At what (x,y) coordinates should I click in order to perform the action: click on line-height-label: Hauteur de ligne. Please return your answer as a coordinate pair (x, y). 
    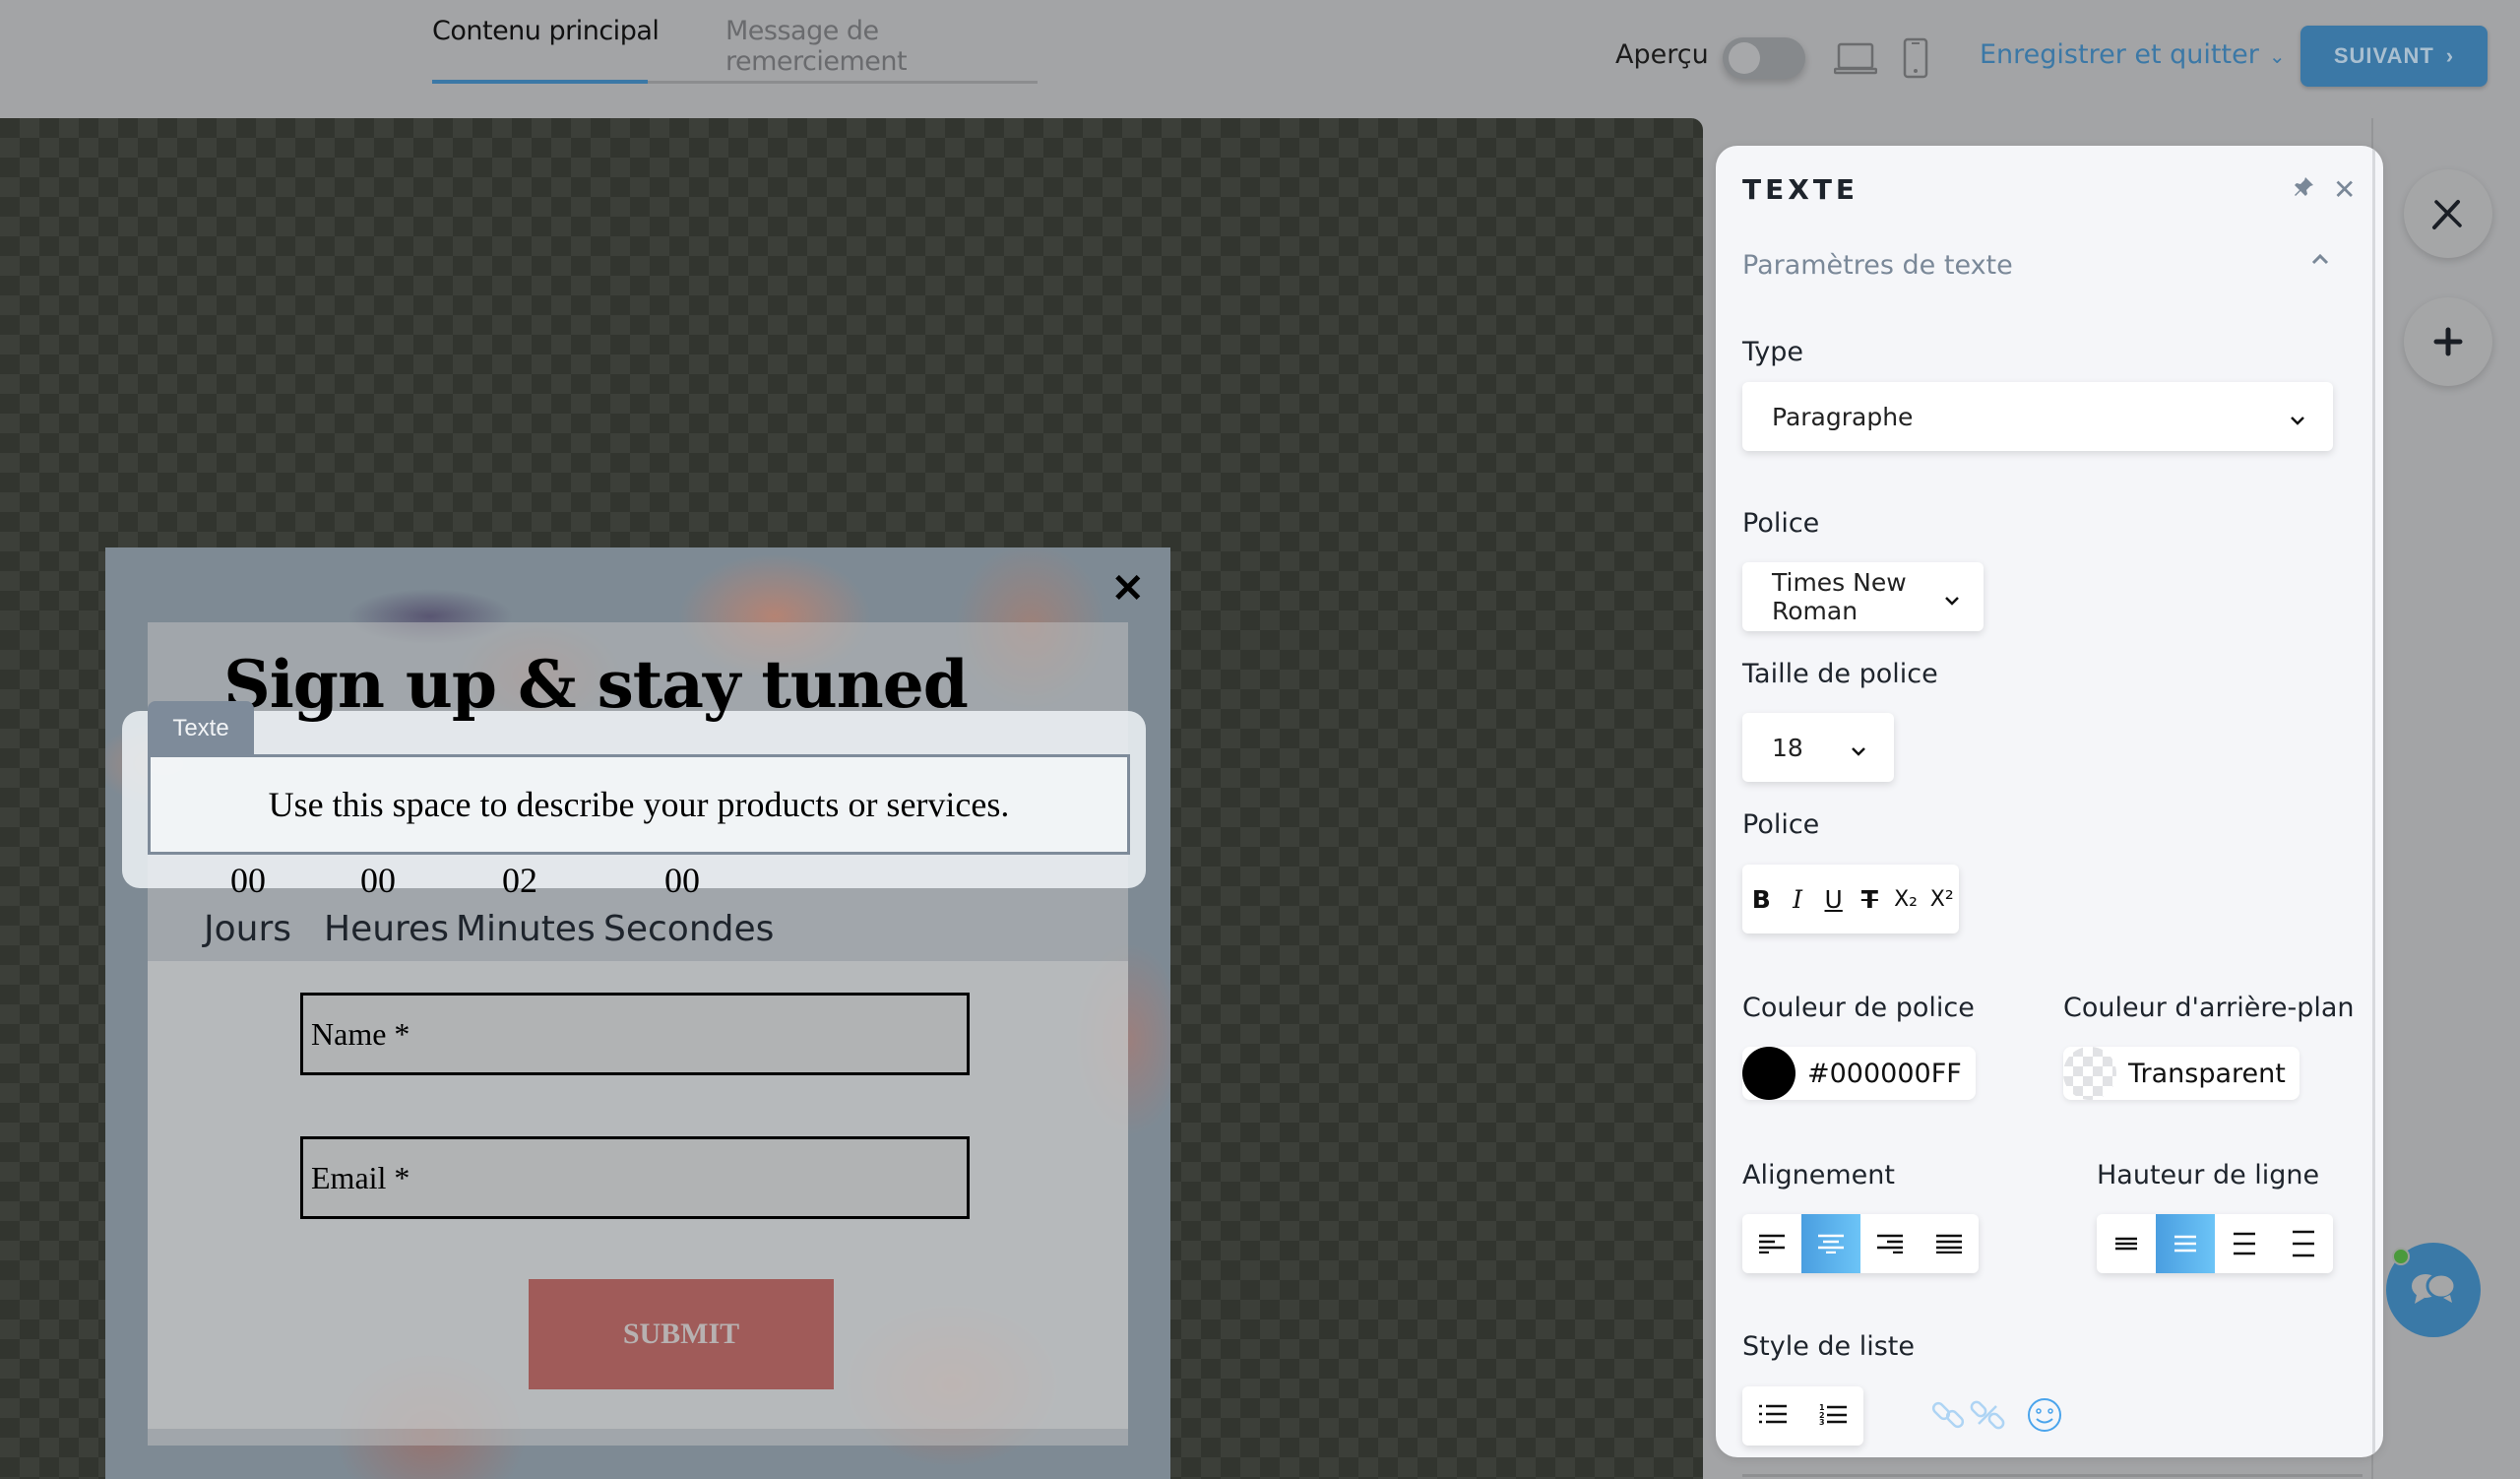
    Looking at the image, I should click on (2208, 1175).